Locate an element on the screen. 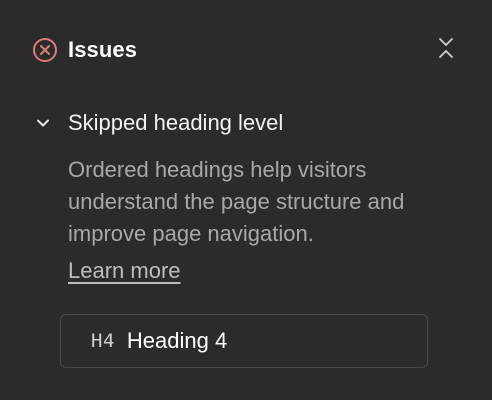  chevron-down-icon is located at coordinates (43, 123).